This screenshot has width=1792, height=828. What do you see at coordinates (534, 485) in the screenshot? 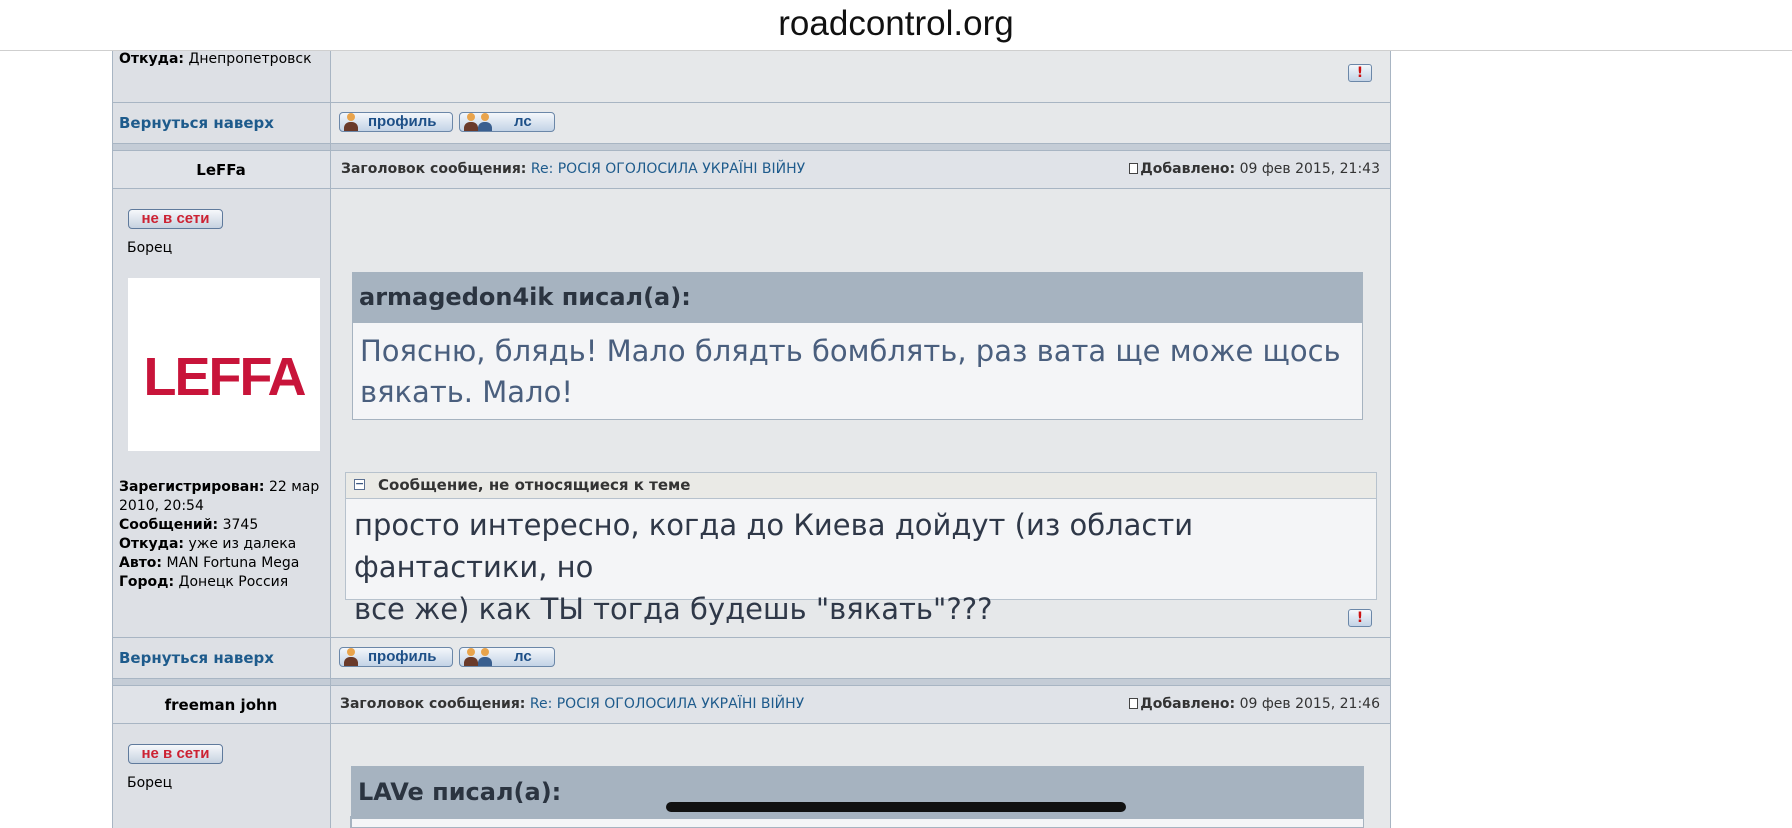
I see `offtopic-title: Сообщение, не относящиеся к теме` at bounding box center [534, 485].